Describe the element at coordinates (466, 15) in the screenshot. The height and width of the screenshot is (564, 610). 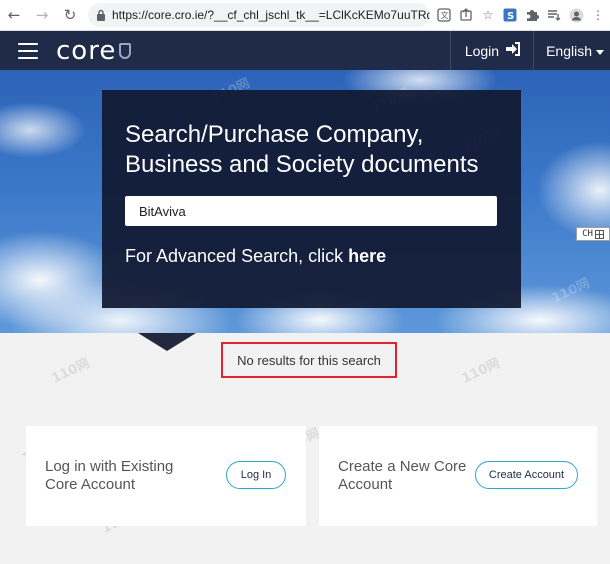
I see `share-icon` at that location.